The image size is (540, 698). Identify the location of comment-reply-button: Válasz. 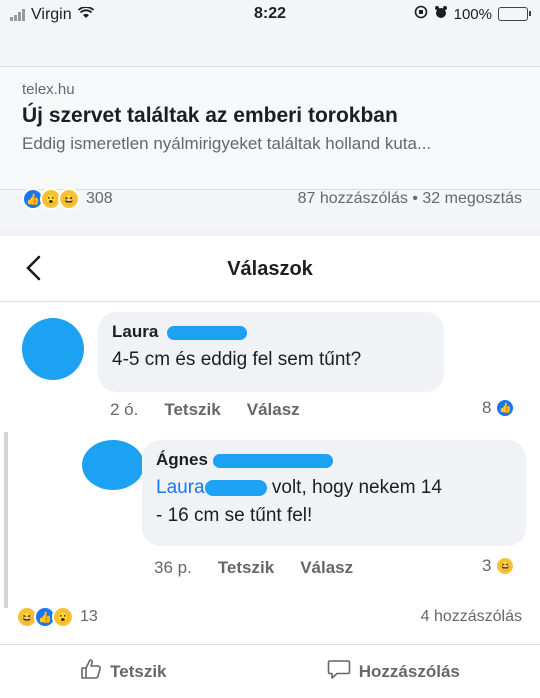
(273, 410).